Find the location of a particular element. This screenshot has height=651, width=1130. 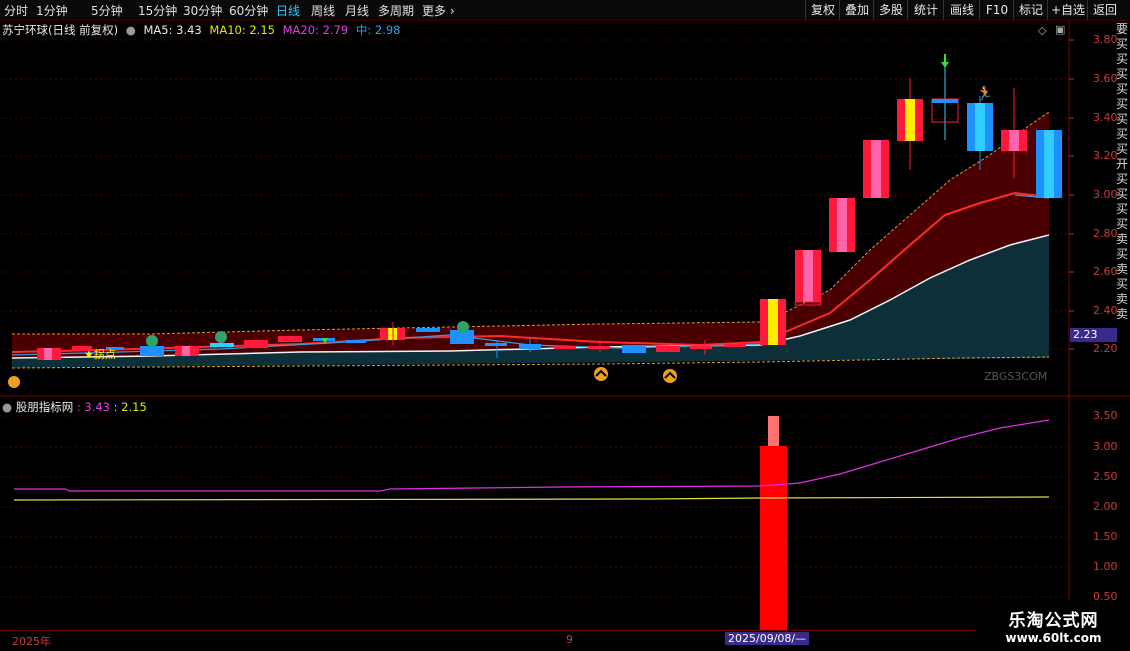

indicator-tick: 2.50 is located at coordinates (1105, 476).